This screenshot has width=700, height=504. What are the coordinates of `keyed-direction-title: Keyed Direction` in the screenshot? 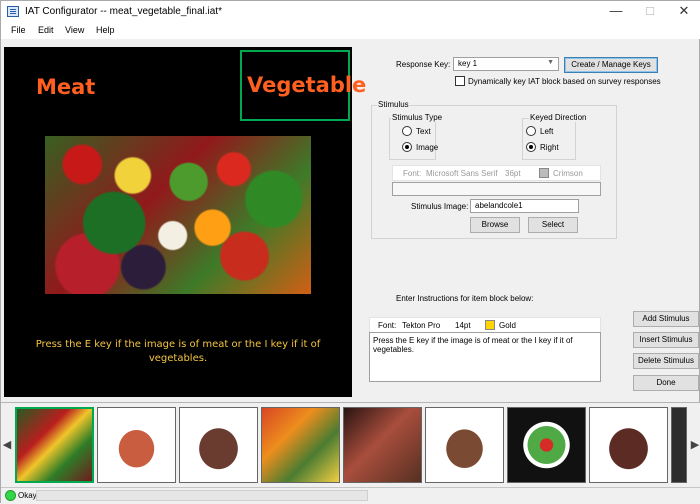 It's located at (558, 117).